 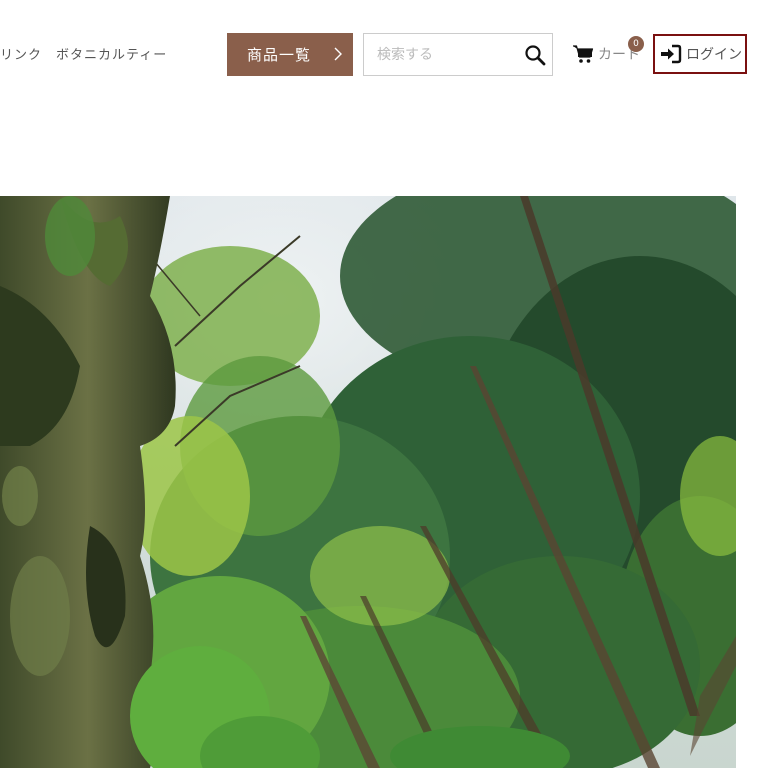 I want to click on products-list-label: 商品一覧, so click(x=279, y=55).